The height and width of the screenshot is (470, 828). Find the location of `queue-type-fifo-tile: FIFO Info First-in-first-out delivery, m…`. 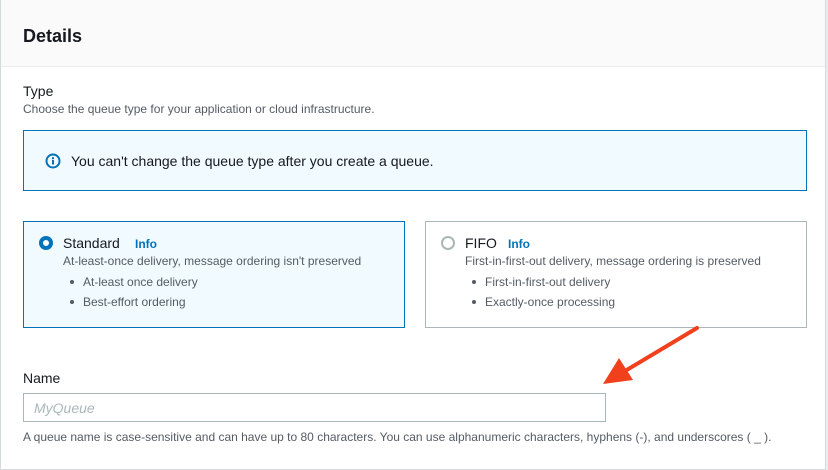

queue-type-fifo-tile: FIFO Info First-in-first-out delivery, m… is located at coordinates (616, 274).